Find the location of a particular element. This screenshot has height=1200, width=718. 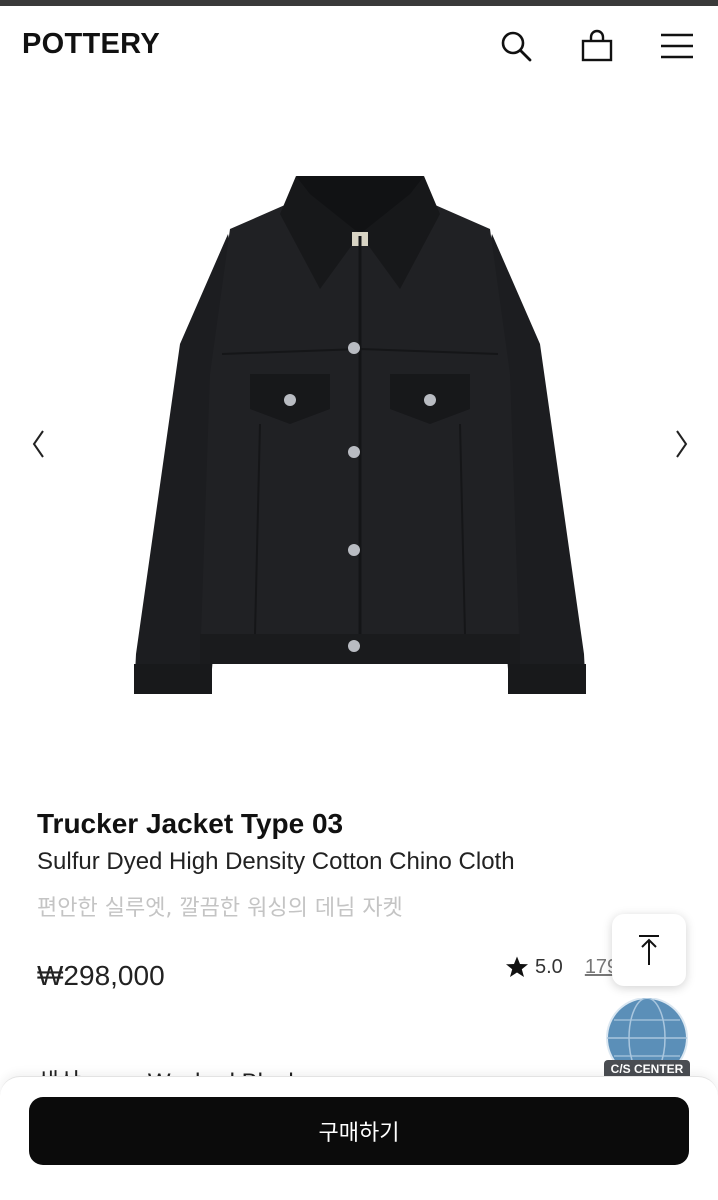

next-image-button is located at coordinates (681, 444).